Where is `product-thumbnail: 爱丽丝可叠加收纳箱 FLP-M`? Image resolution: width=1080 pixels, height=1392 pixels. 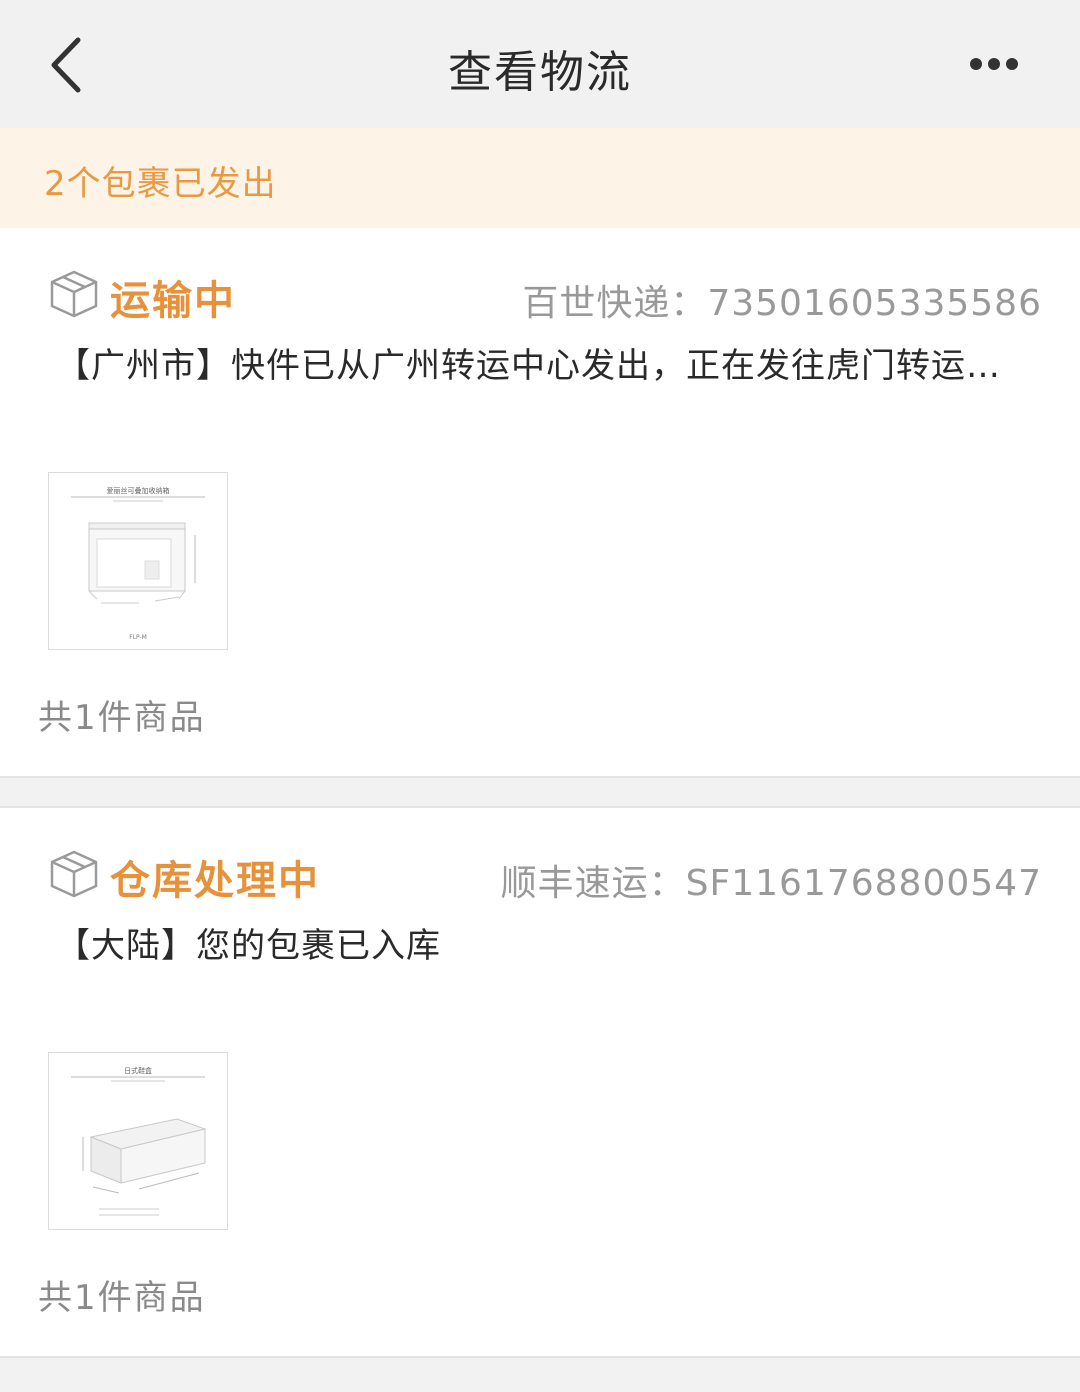 product-thumbnail: 爱丽丝可叠加收纳箱 FLP-M is located at coordinates (138, 561).